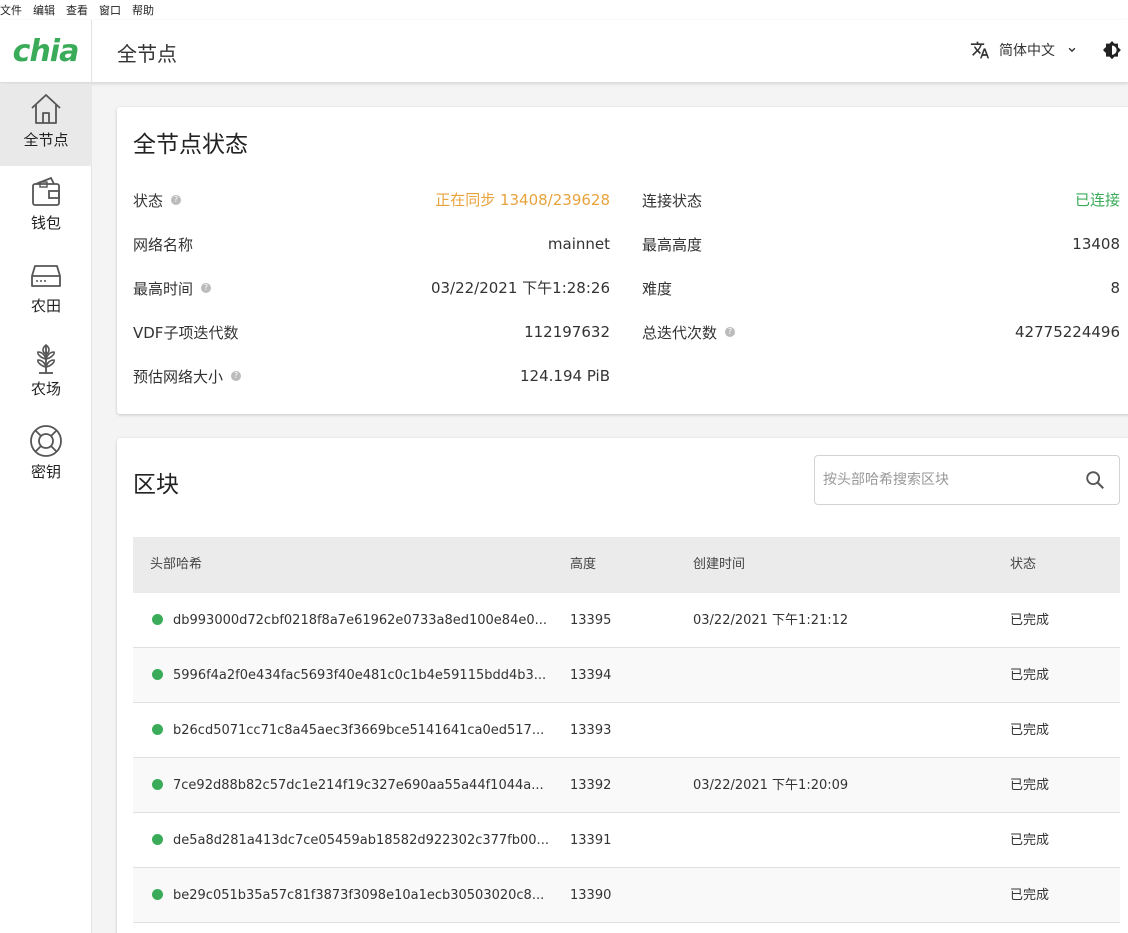 Image resolution: width=1128 pixels, height=933 pixels. Describe the element at coordinates (520, 288) in the screenshot. I see `peak-time-value: 03/22/2021 下午1:28:26` at that location.